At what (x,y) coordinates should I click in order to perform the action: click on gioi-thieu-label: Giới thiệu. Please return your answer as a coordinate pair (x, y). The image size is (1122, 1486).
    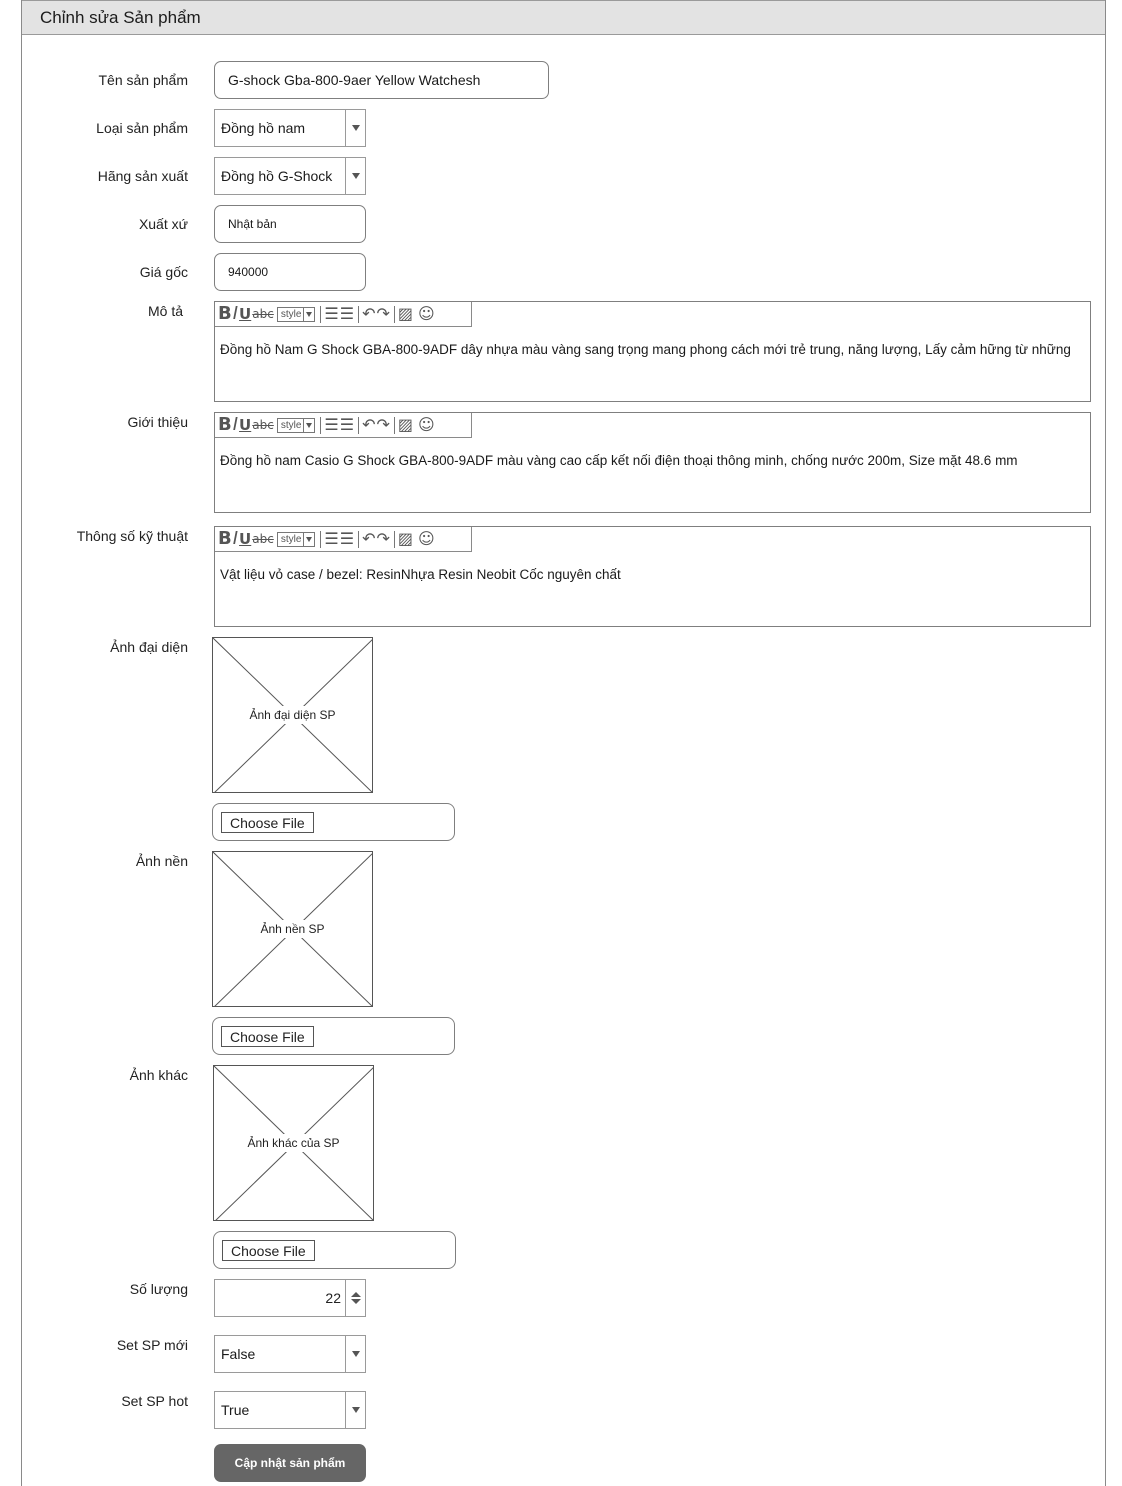
    Looking at the image, I should click on (157, 422).